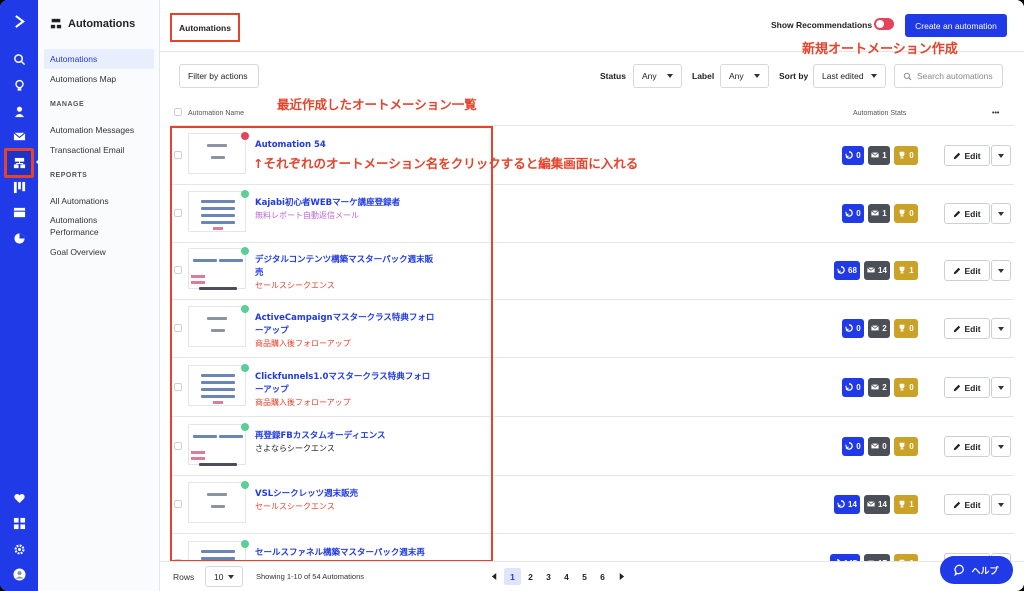  Describe the element at coordinates (345, 145) in the screenshot. I see `automation-name-link: Automation 54` at that location.